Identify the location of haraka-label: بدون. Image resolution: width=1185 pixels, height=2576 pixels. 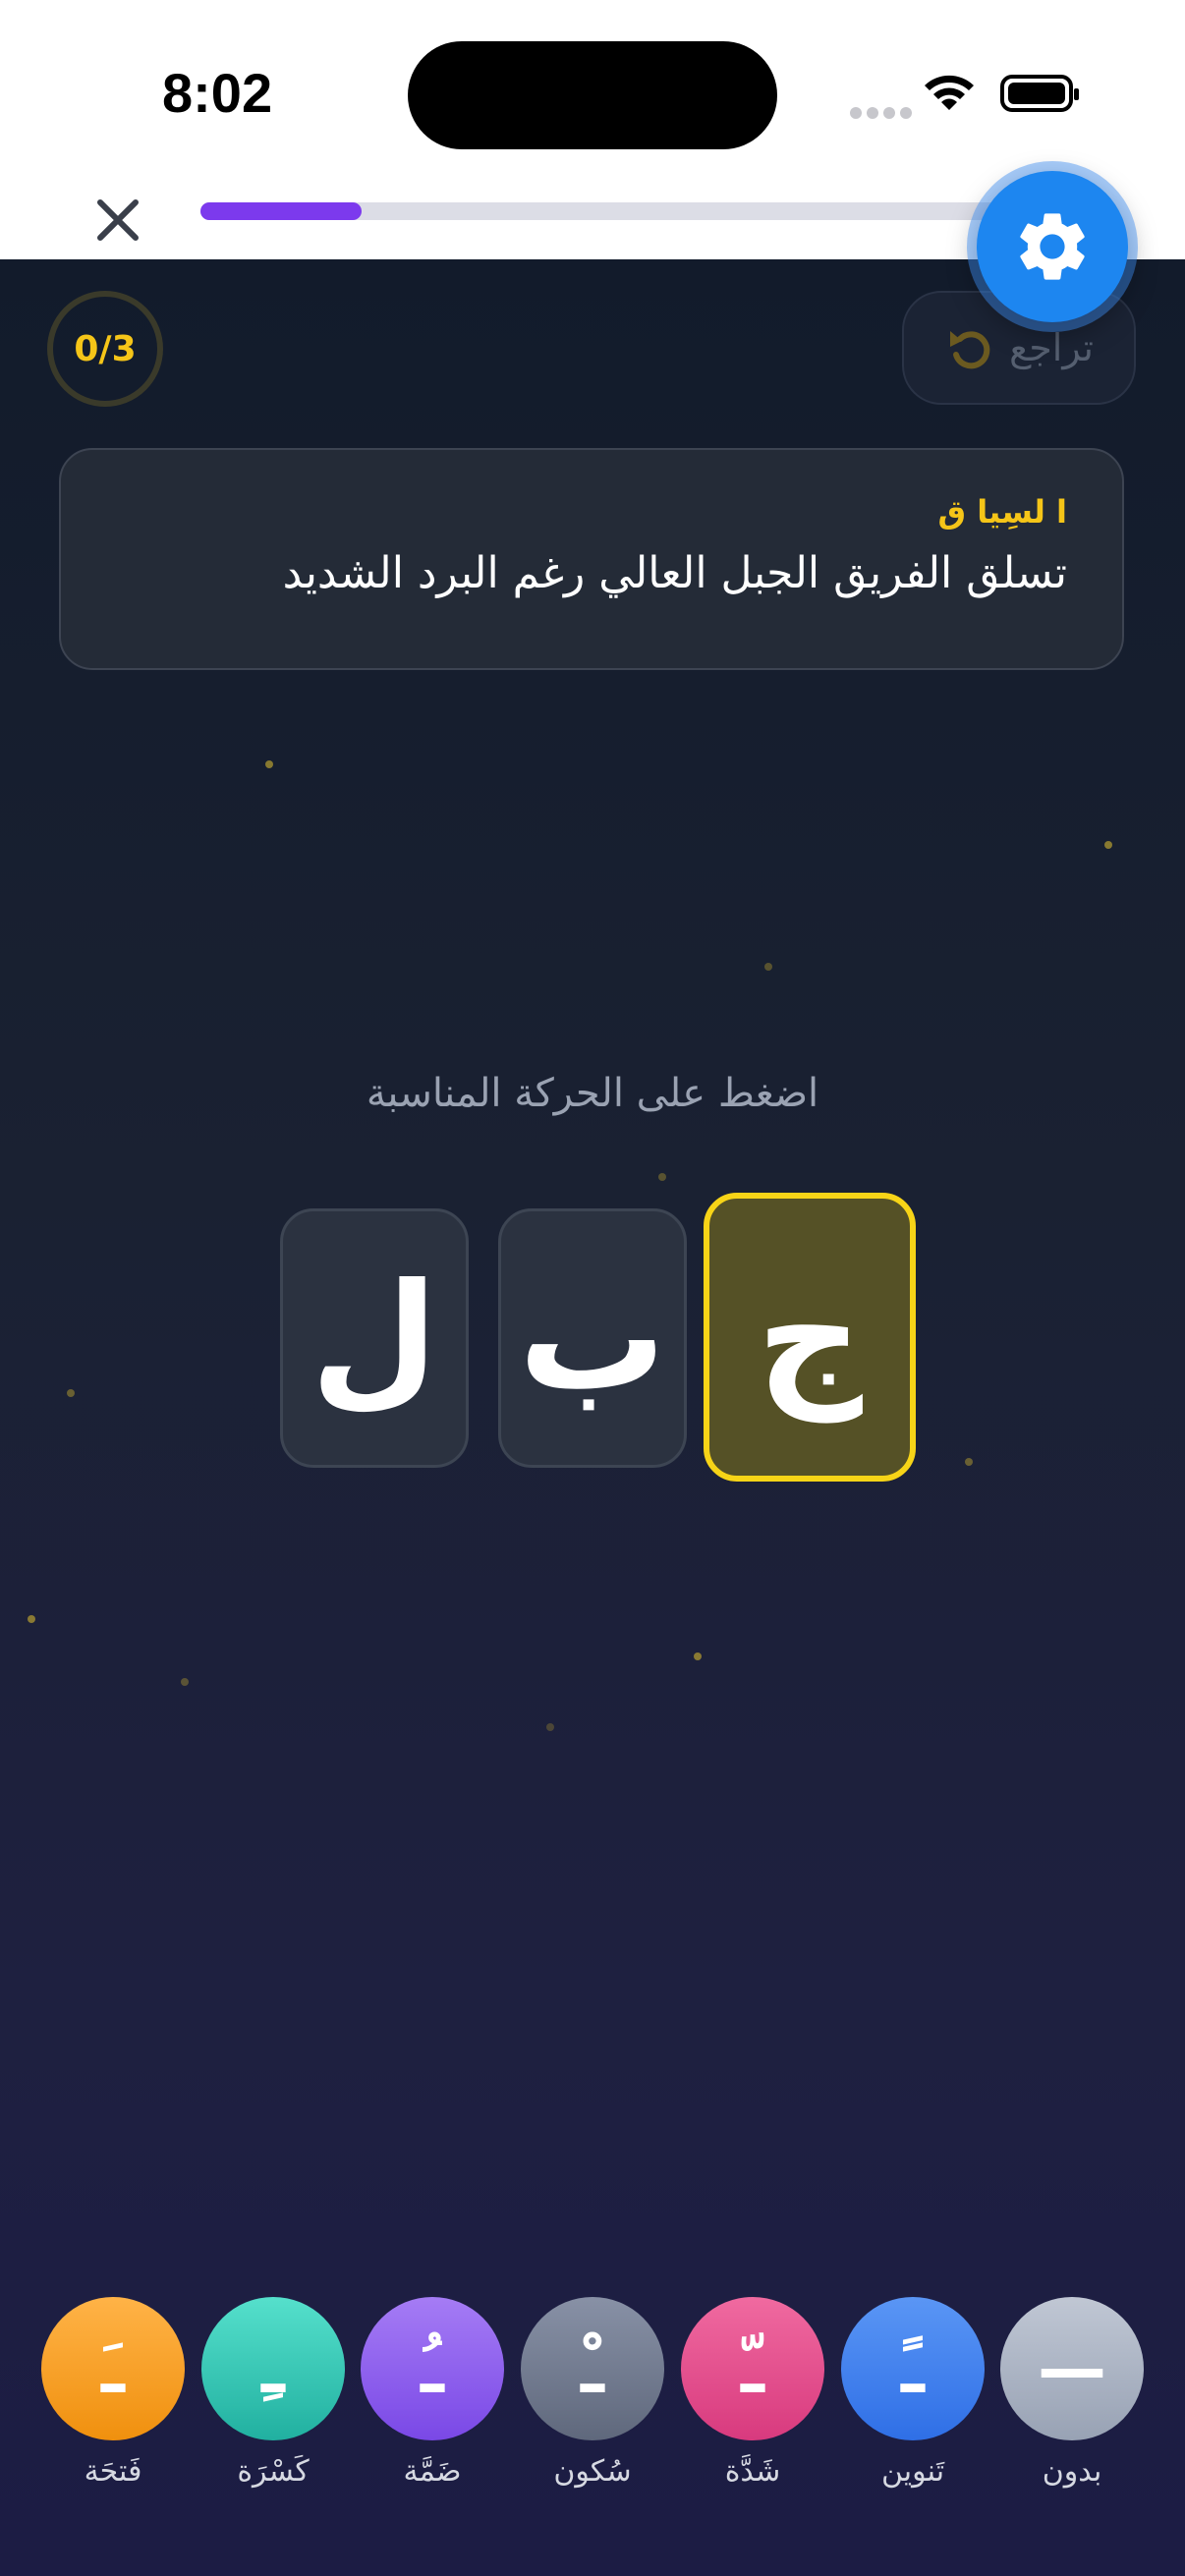
(1072, 2471).